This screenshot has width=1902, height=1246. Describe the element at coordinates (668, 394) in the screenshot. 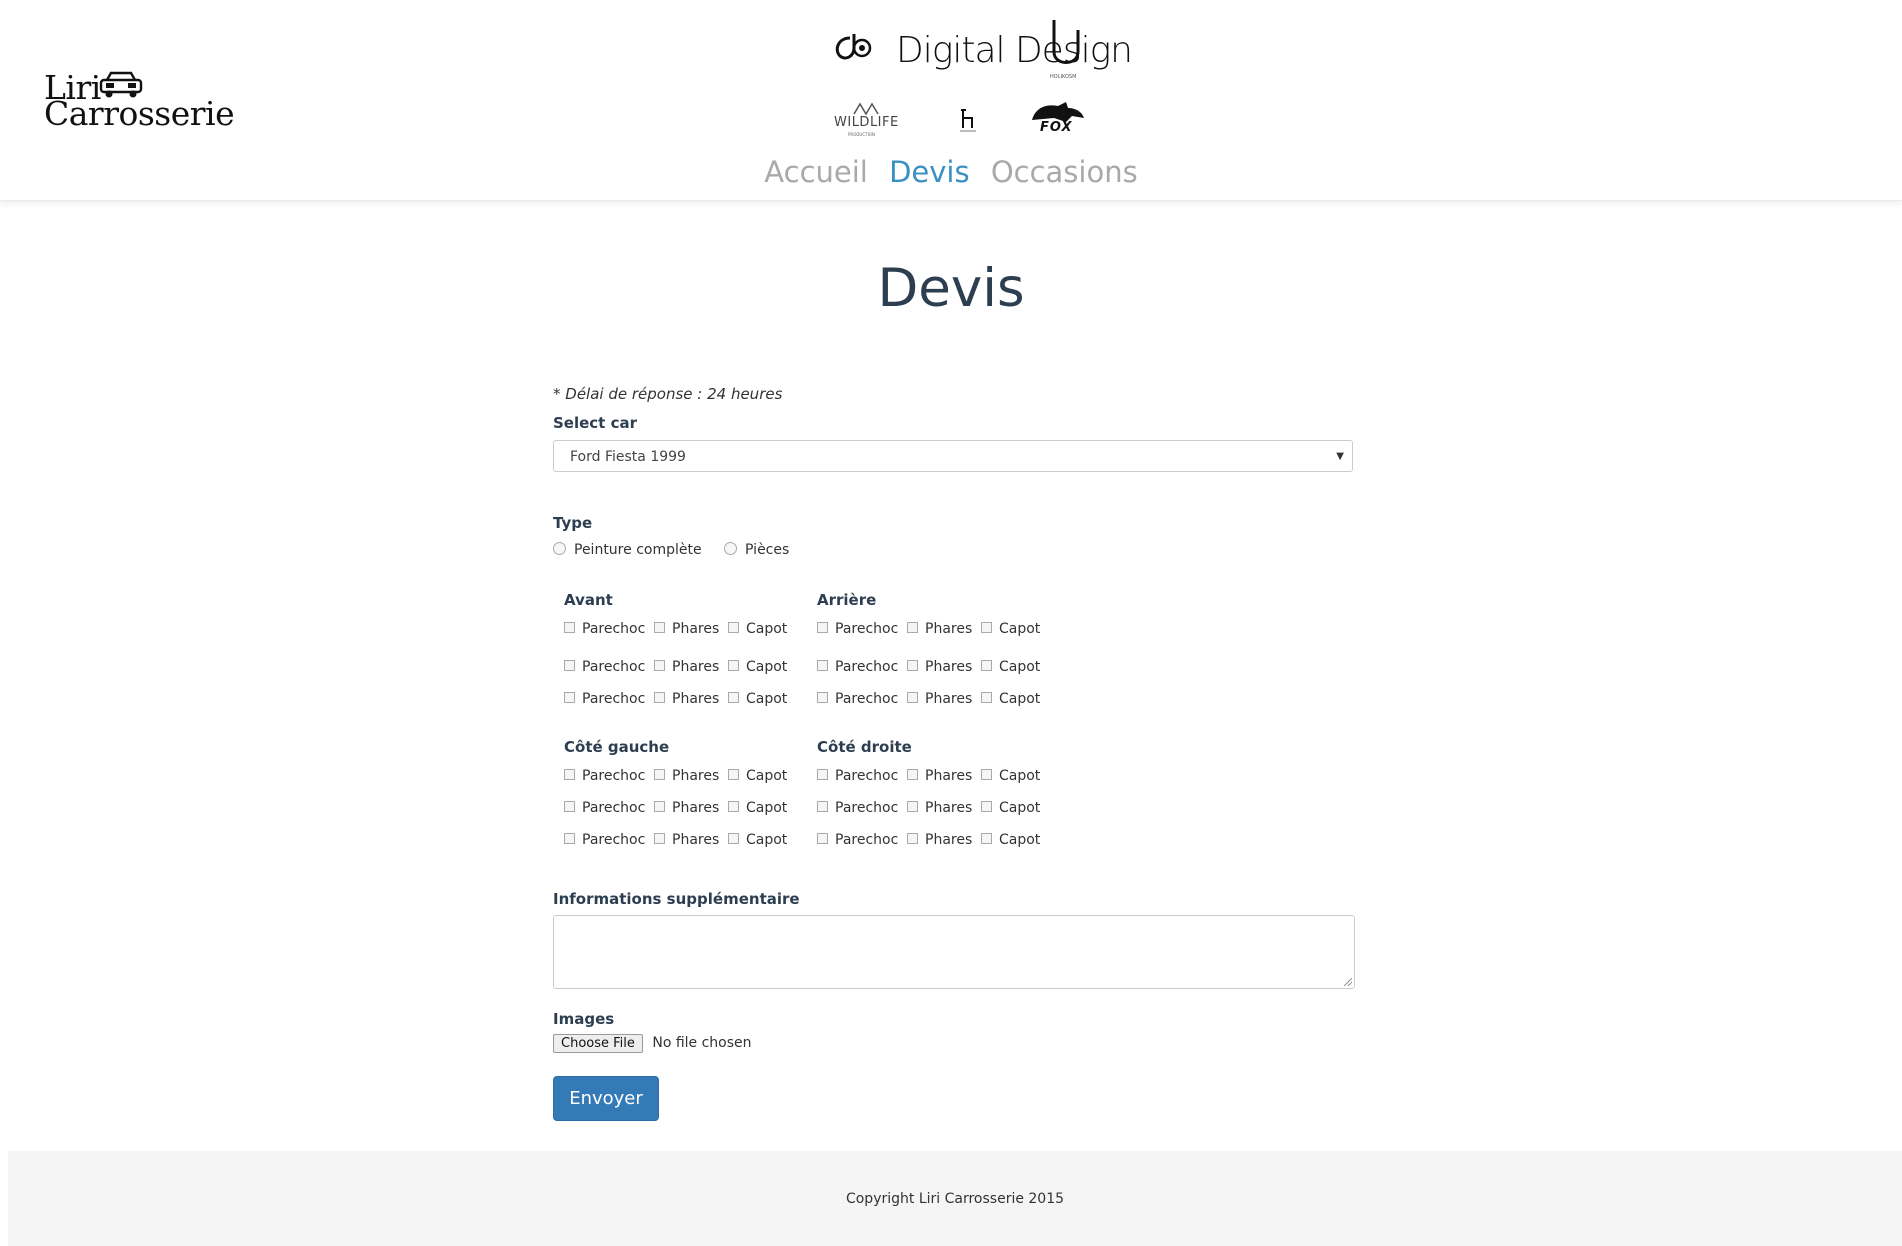

I see `response-delay-note: * Délai de réponse : 24 heures` at that location.